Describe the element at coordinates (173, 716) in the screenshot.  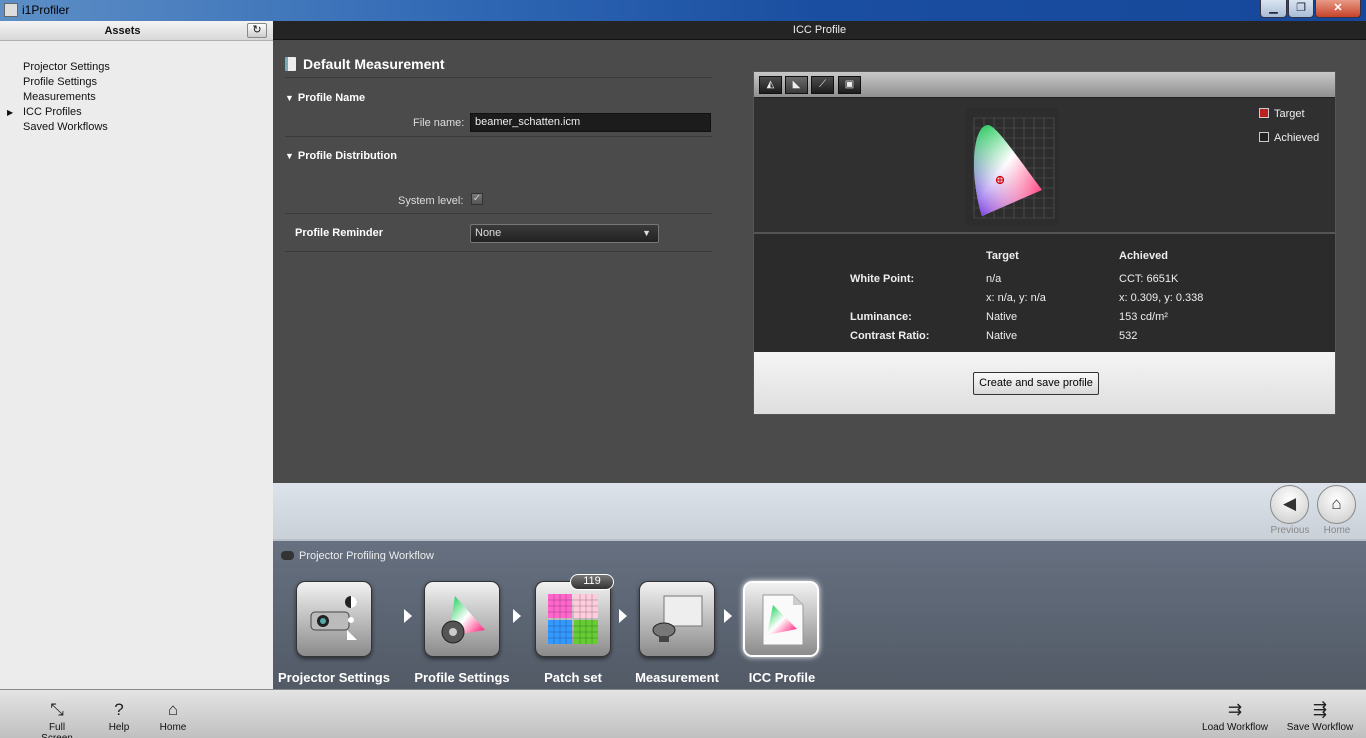
I see `home-button: ⌂ Home` at that location.